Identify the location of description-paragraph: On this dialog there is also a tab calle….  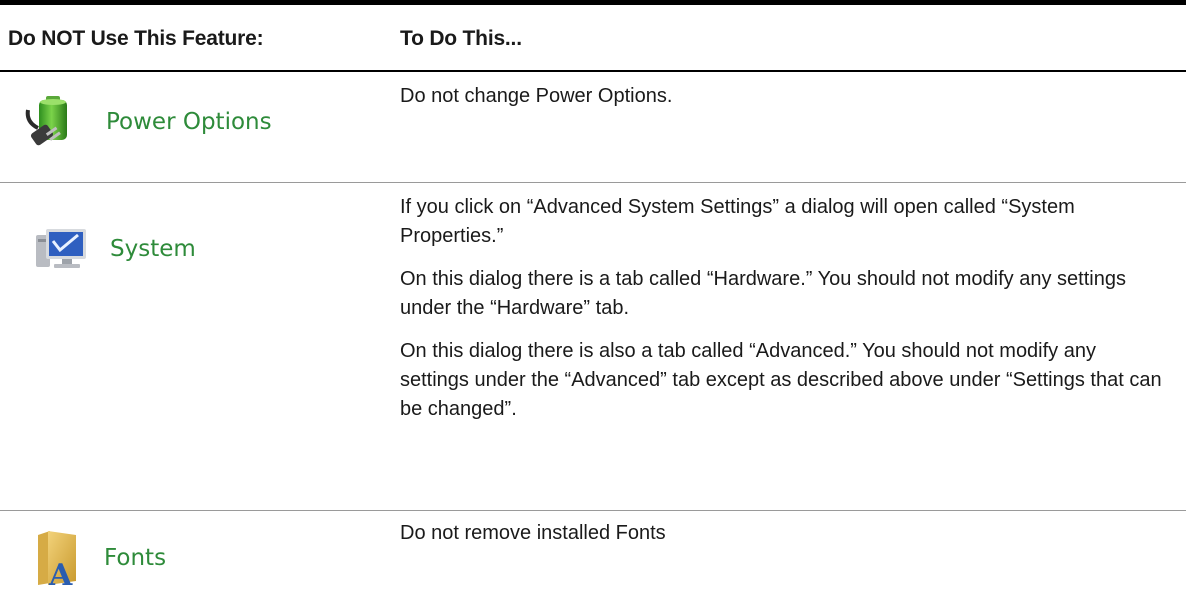
(781, 380).